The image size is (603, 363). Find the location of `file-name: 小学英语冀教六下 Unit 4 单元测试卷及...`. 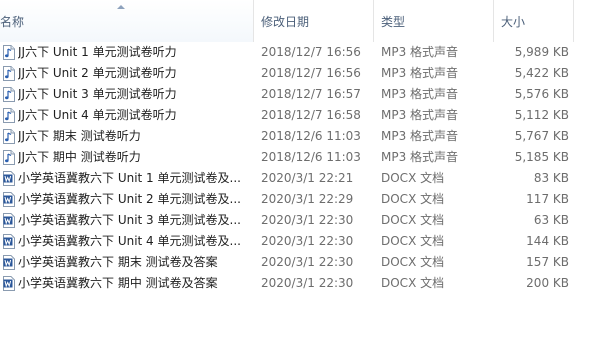

file-name: 小学英语冀教六下 Unit 4 单元测试卷及... is located at coordinates (129, 241).